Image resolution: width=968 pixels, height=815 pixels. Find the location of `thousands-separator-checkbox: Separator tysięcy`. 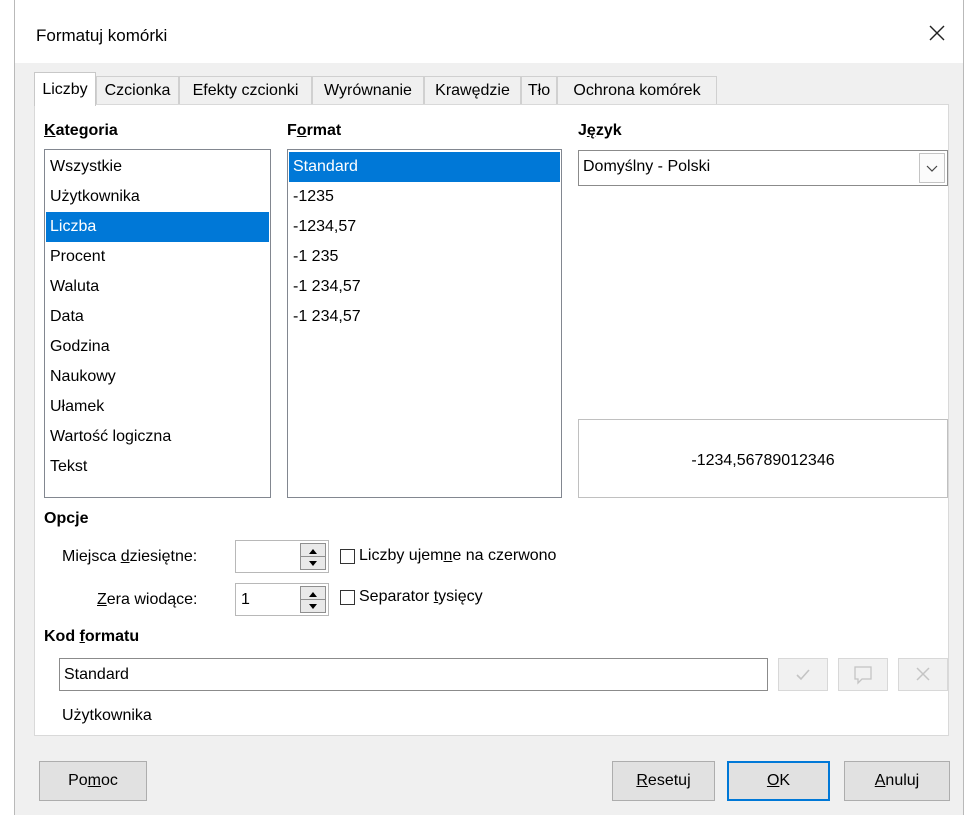

thousands-separator-checkbox: Separator tysięcy is located at coordinates (411, 597).